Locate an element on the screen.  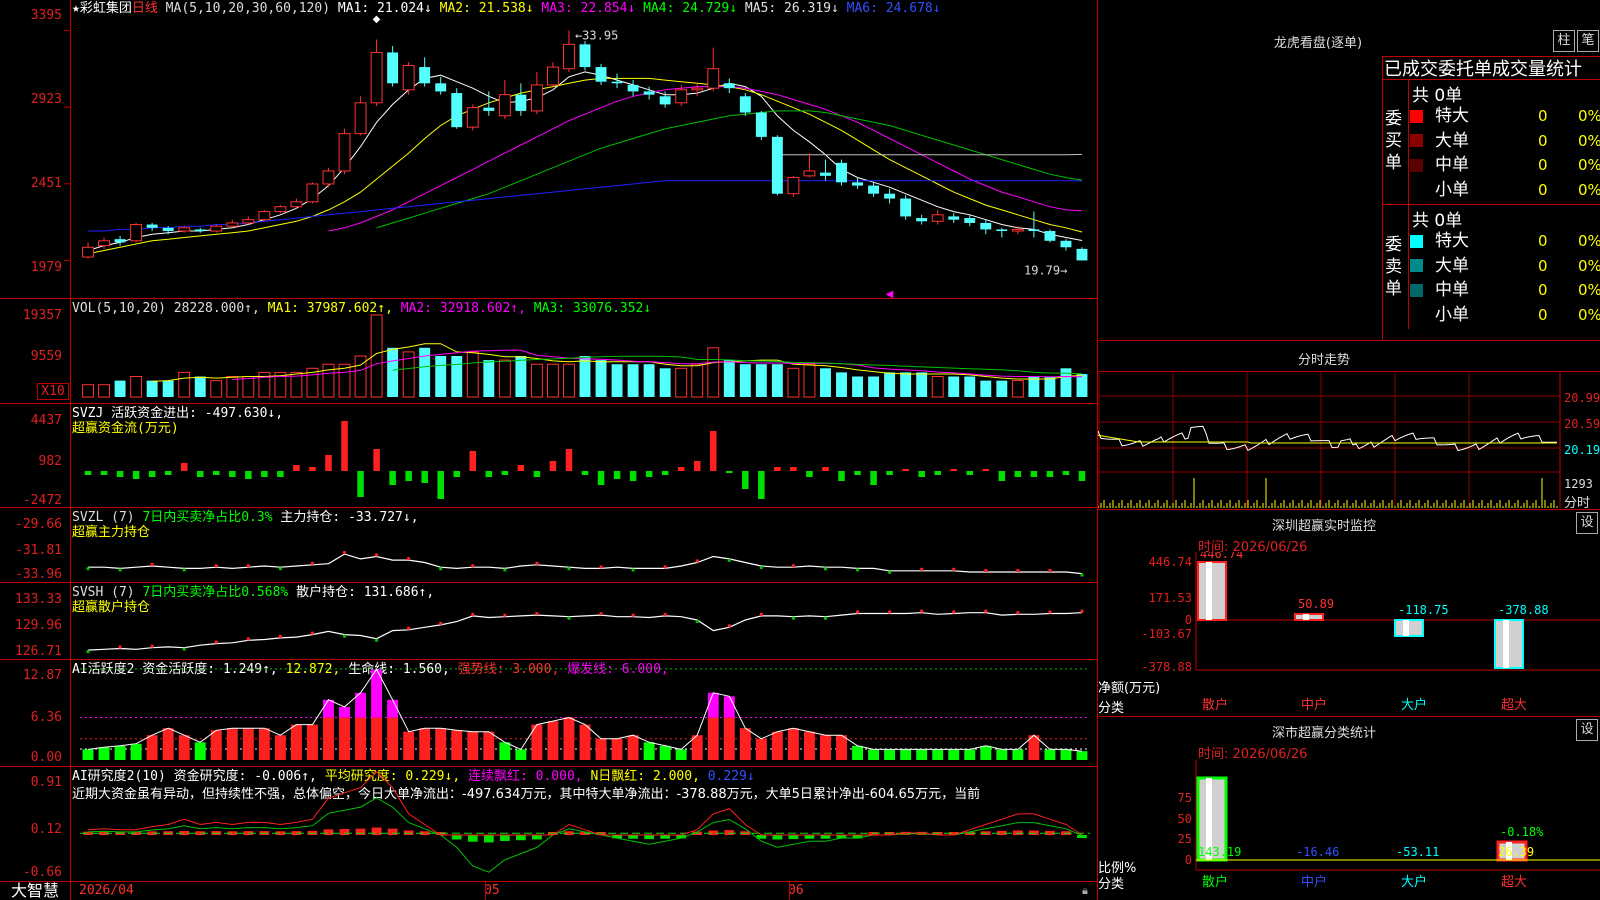
low-price-label: 19.79→ is located at coordinates (1045, 270).